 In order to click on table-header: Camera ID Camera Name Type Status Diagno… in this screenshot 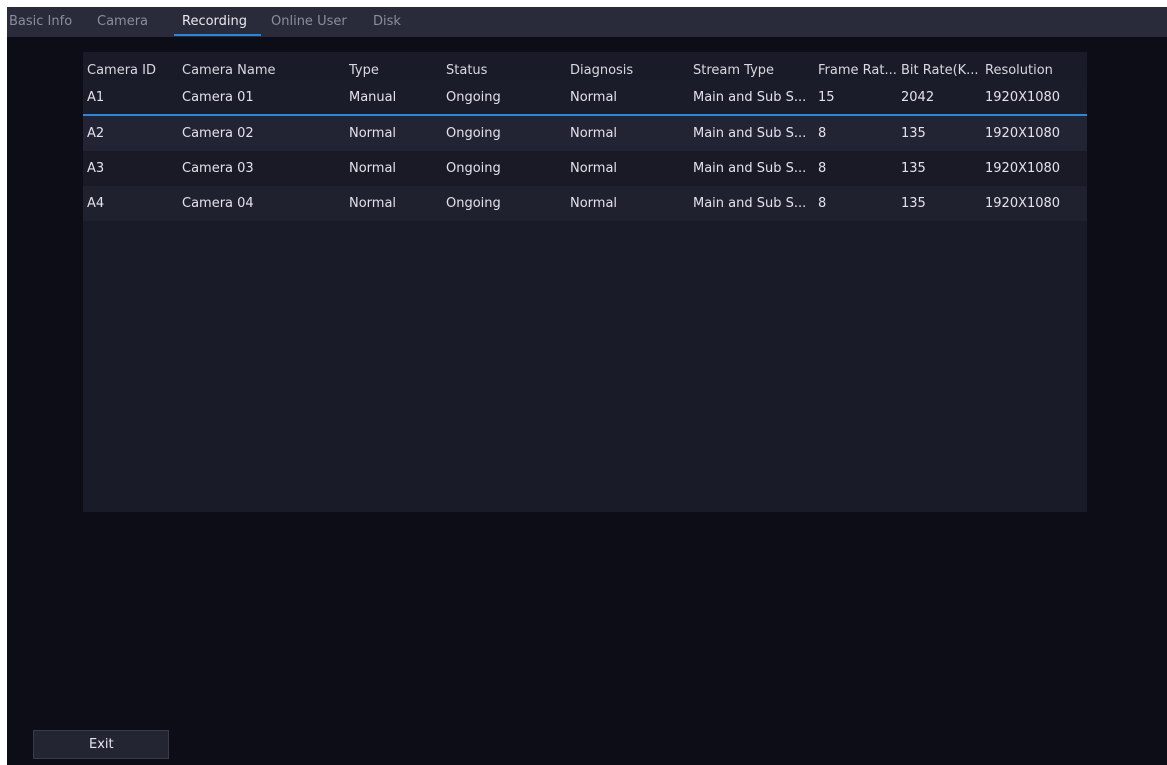, I will do `click(585, 71)`.